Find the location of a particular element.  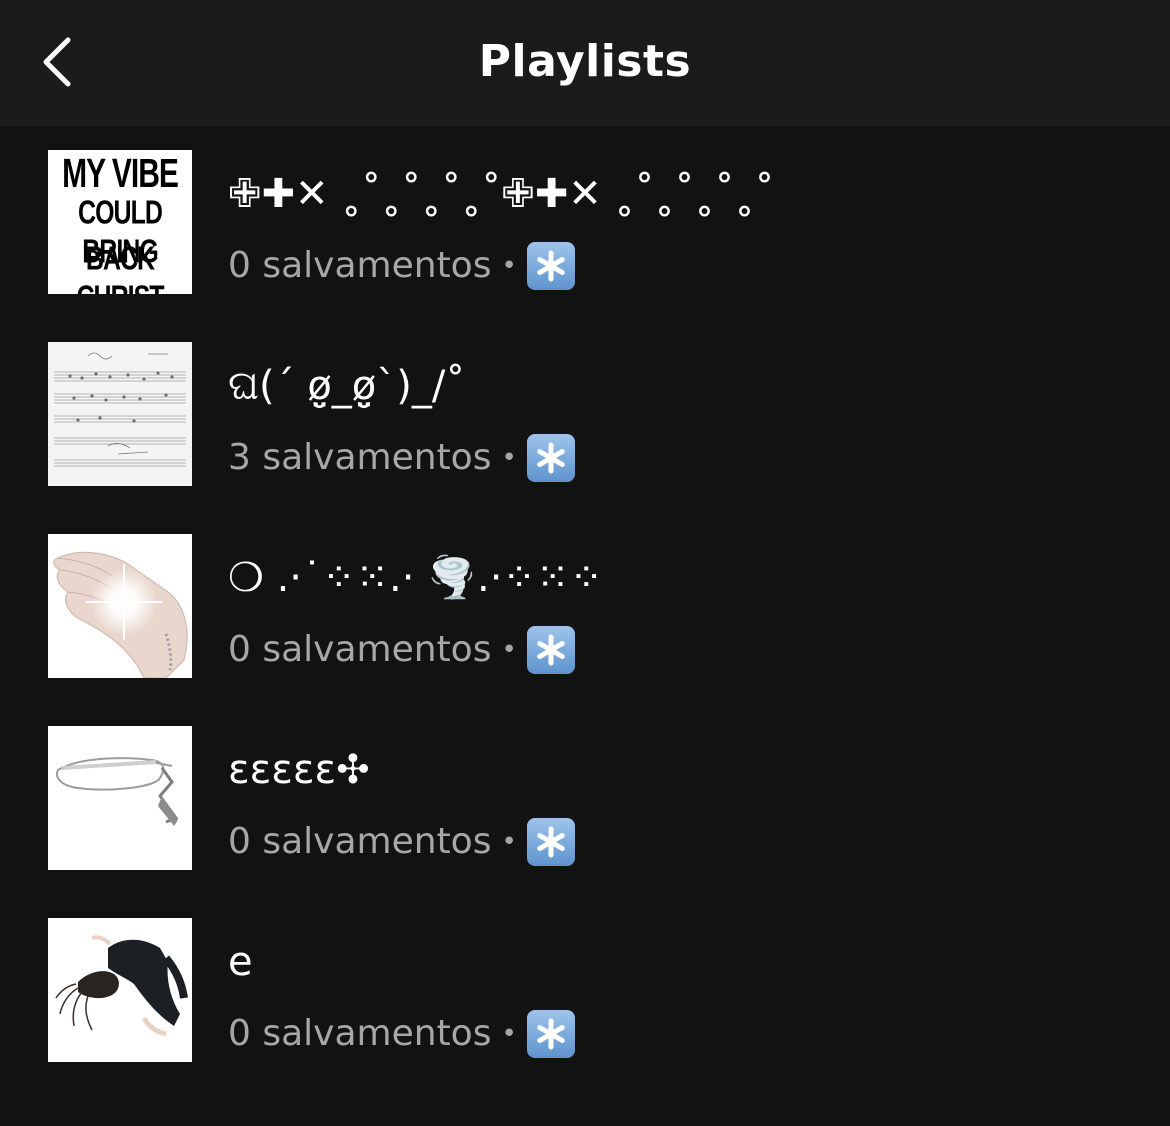

playlist-name: ɛɛɛɛɛ✣ is located at coordinates (299, 770).